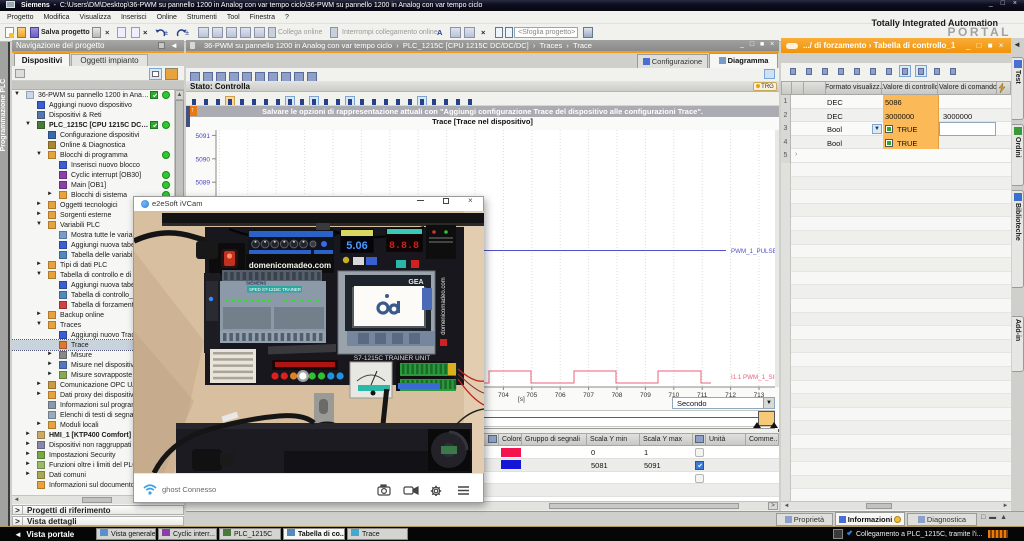  What do you see at coordinates (356, 246) in the screenshot?
I see `svg-text: 5.06` at bounding box center [356, 246].